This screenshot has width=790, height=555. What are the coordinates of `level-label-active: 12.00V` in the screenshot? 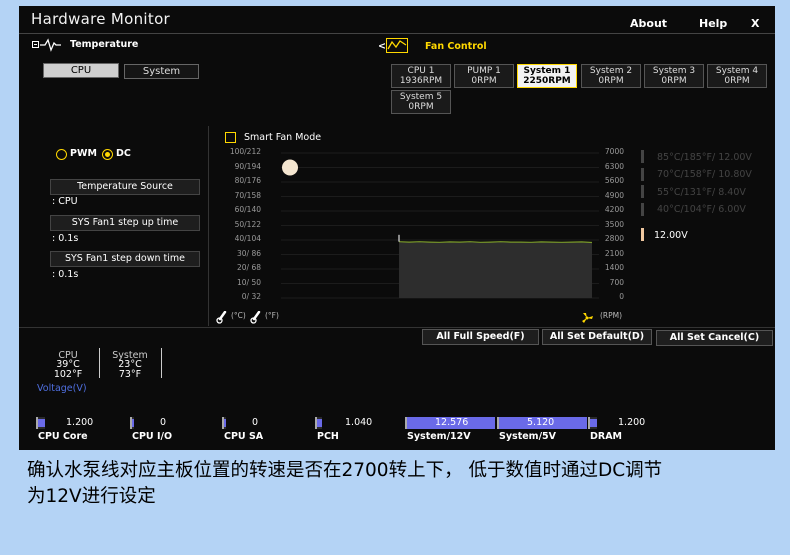 It's located at (671, 235).